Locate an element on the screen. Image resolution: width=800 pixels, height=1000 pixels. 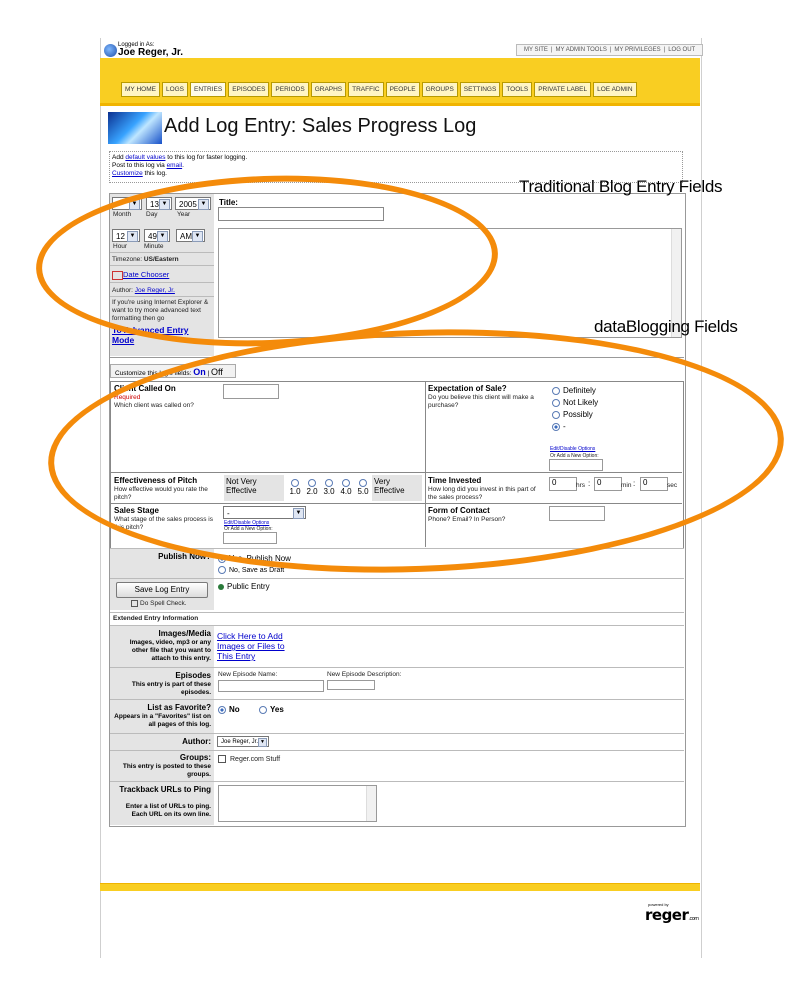
tab-tools: TOOLS is located at coordinates (517, 89).